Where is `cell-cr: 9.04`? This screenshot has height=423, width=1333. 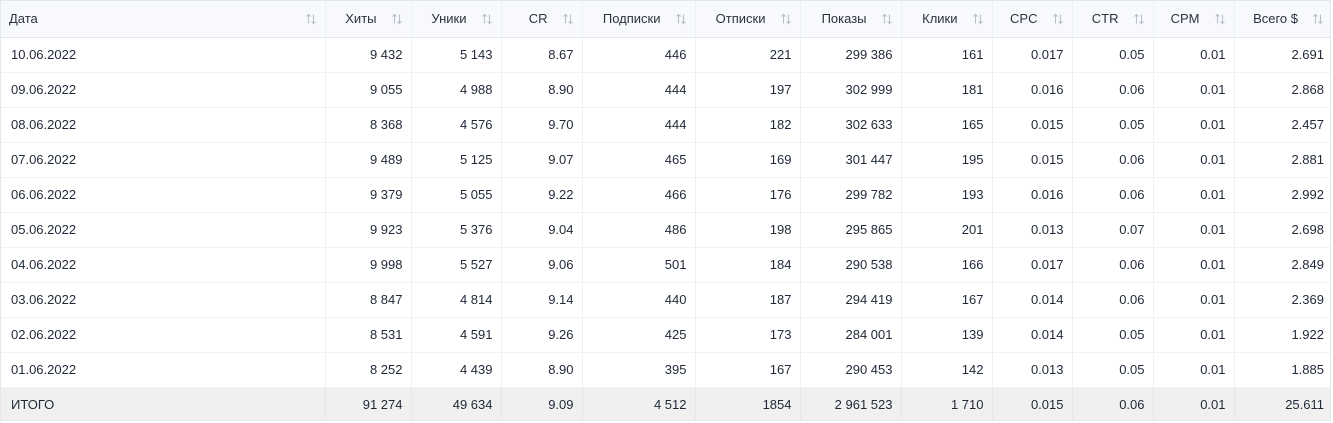
cell-cr: 9.04 is located at coordinates (542, 230).